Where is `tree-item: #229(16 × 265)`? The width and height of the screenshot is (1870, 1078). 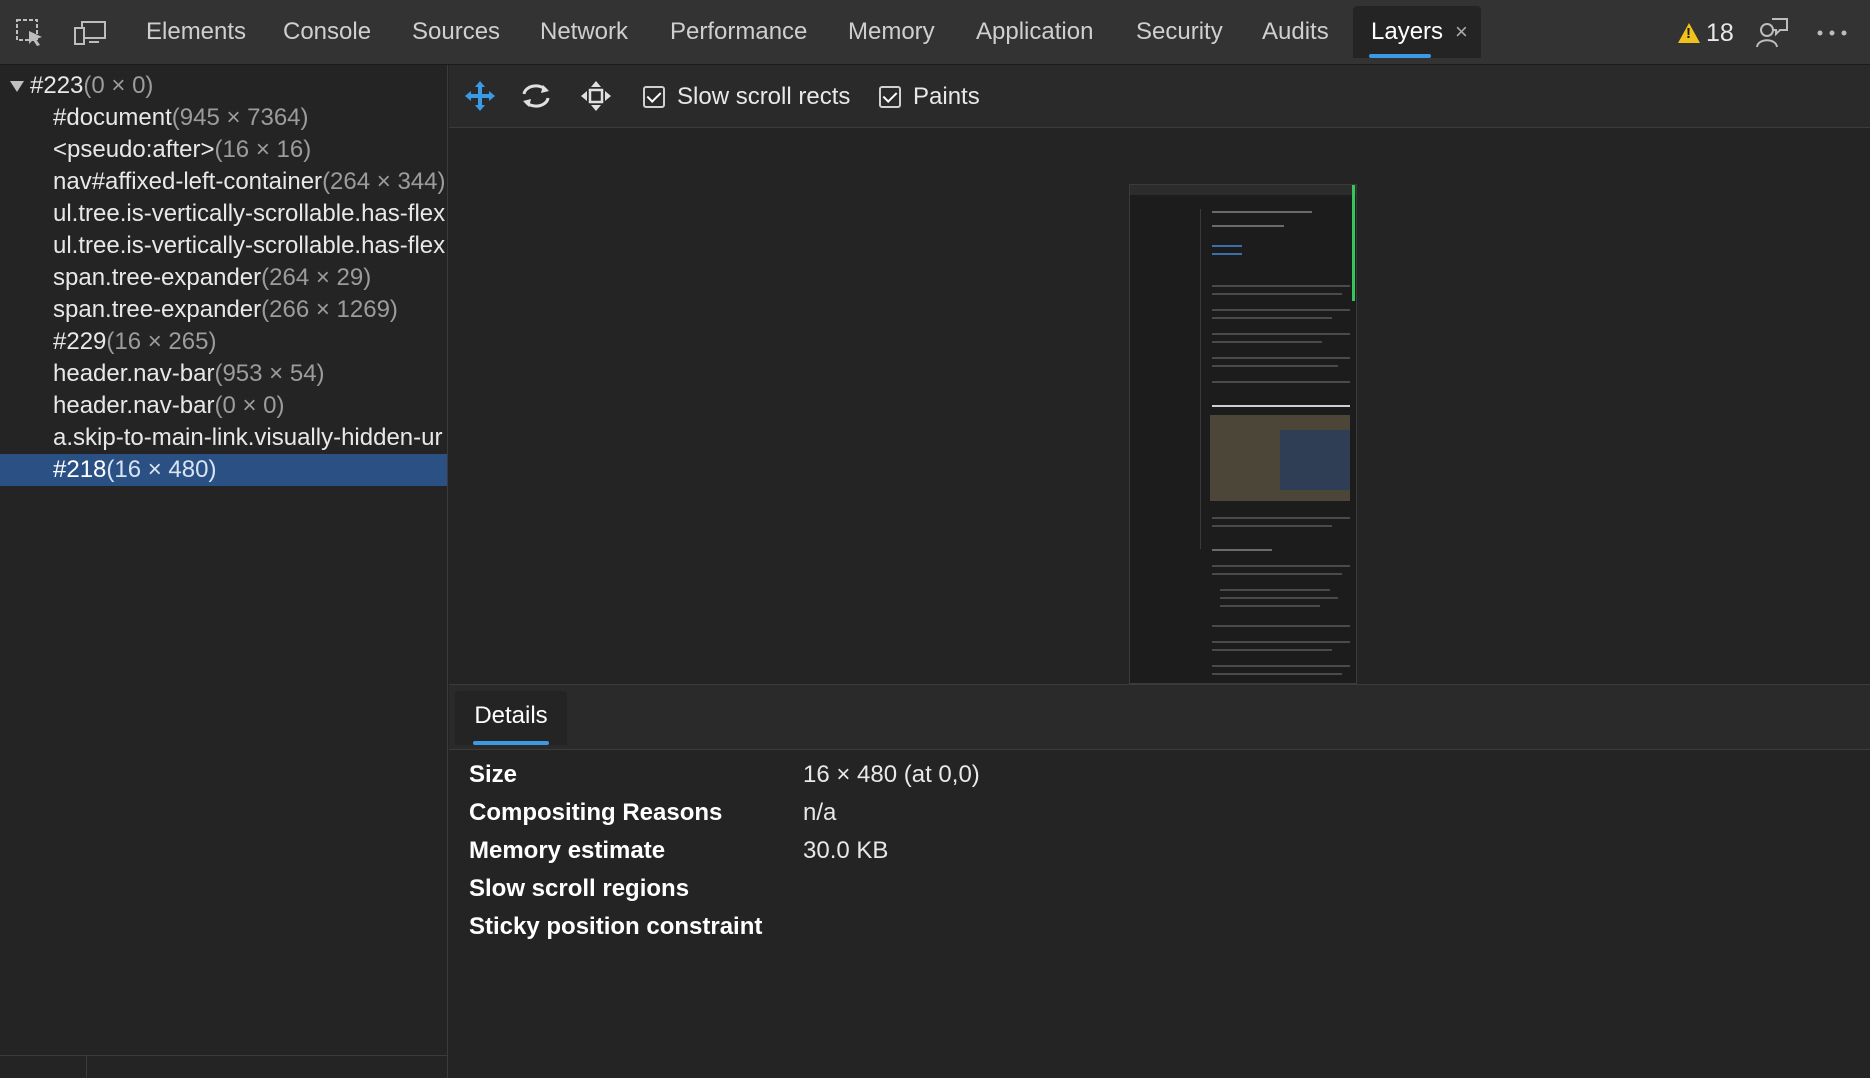 tree-item: #229(16 × 265) is located at coordinates (223, 342).